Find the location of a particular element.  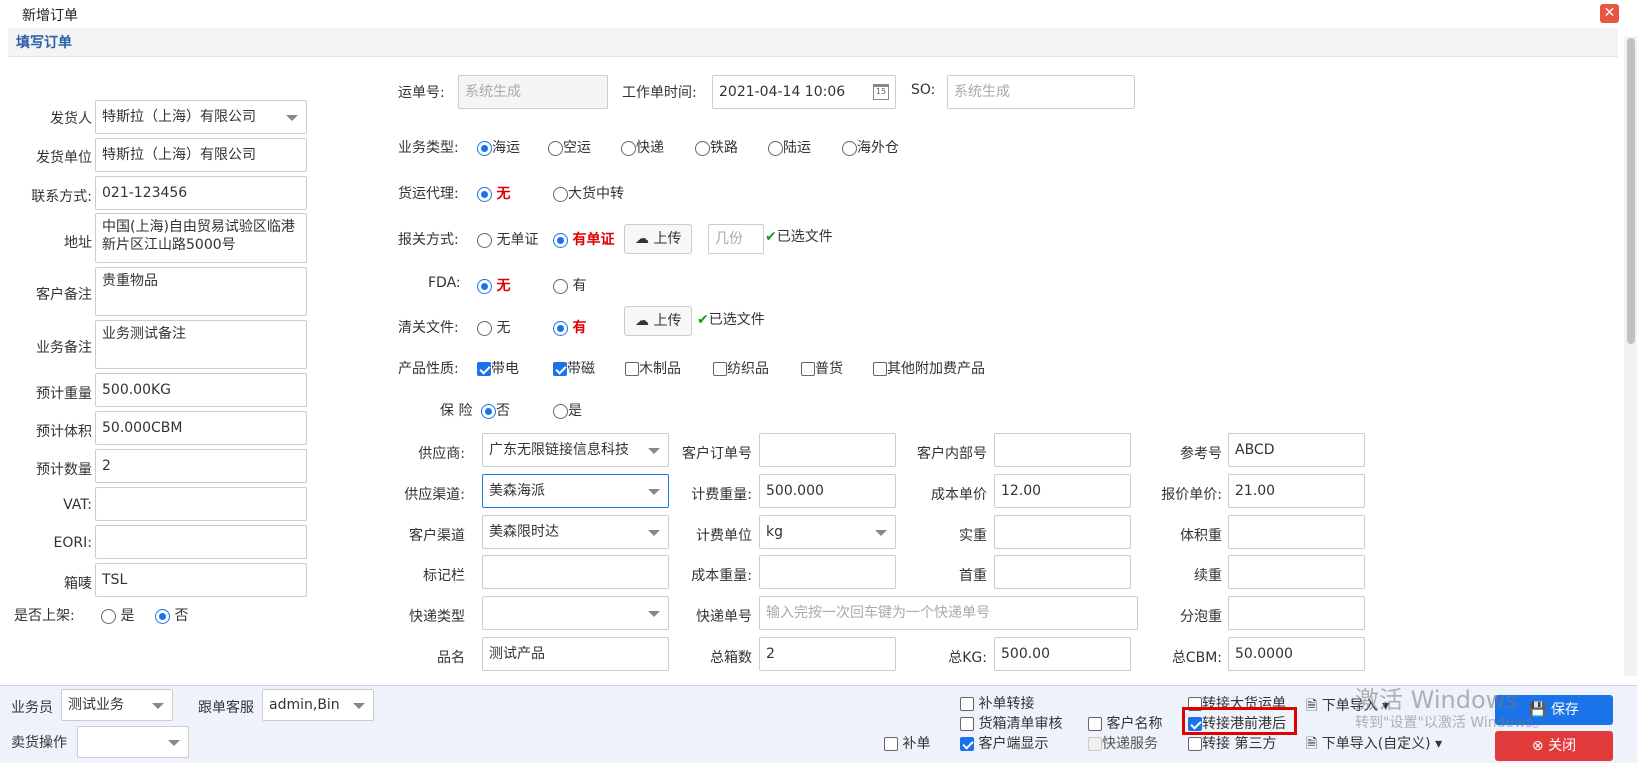

close-button: ⊗ 关闭 is located at coordinates (1554, 746).